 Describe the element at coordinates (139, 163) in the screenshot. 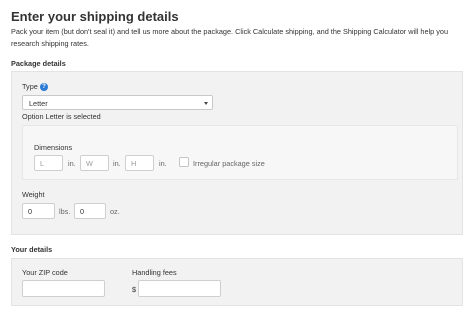

I see `height-input: H` at that location.